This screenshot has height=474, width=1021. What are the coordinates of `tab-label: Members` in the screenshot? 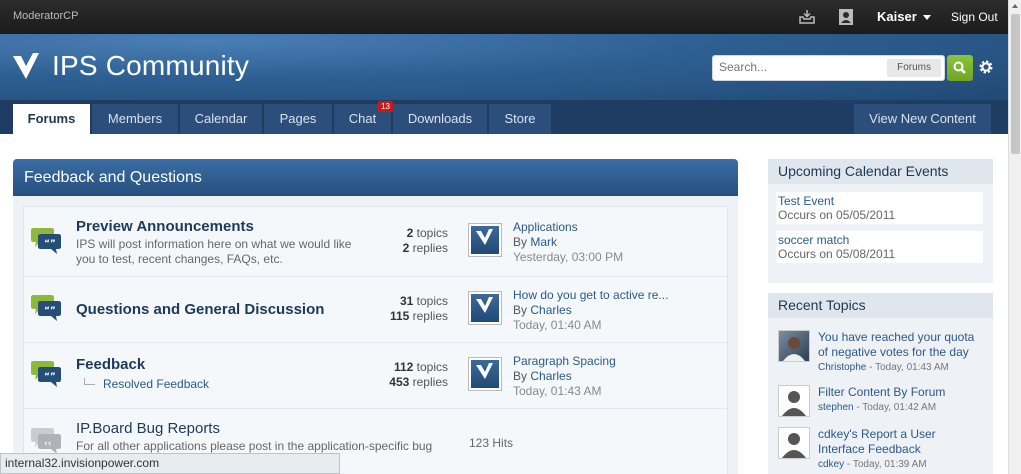 It's located at (135, 118).